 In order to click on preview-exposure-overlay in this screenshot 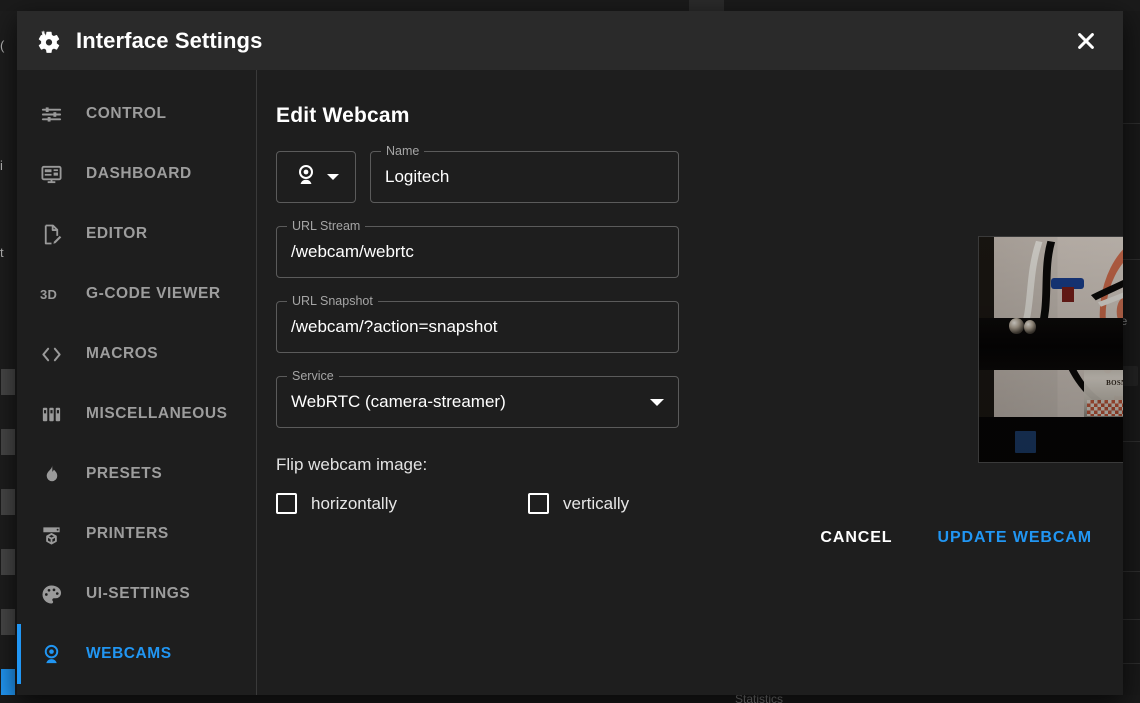, I will do `click(1051, 349)`.